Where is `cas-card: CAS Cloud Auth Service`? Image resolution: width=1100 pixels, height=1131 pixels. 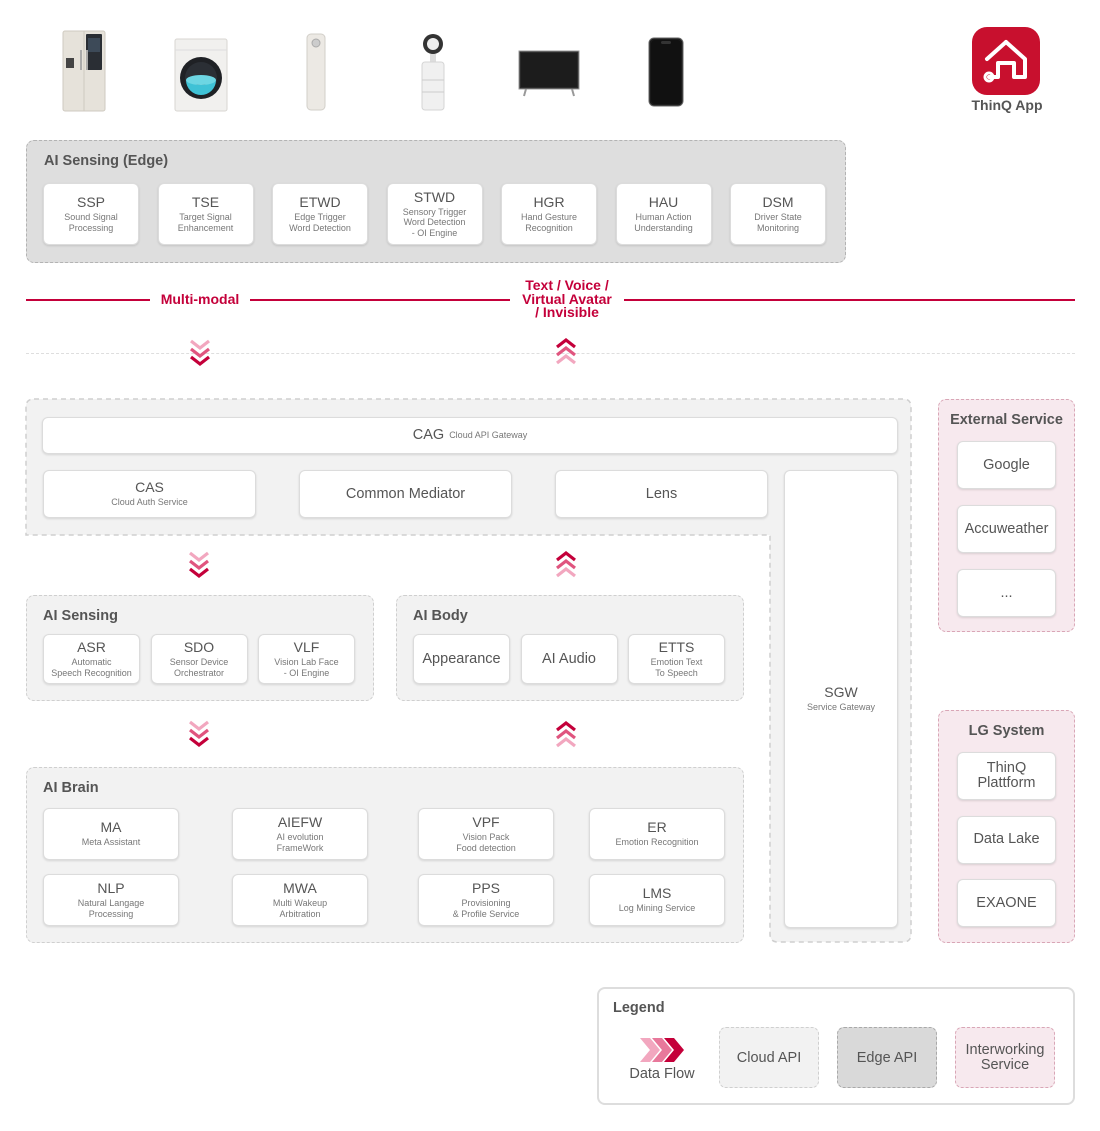
cas-card: CAS Cloud Auth Service is located at coordinates (149, 494).